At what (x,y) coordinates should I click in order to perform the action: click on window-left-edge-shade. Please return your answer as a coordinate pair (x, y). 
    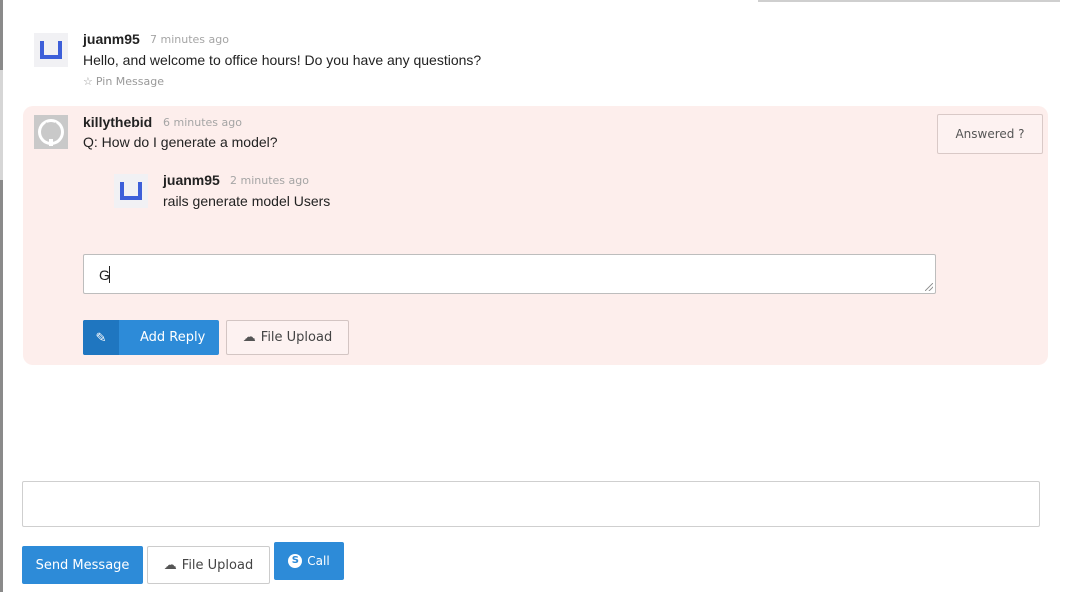
    Looking at the image, I should click on (1, 125).